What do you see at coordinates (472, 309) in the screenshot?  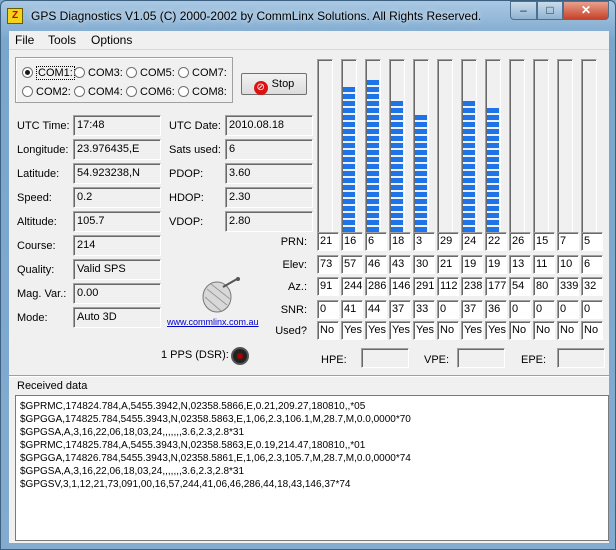 I see `sat-snr-cell: 37` at bounding box center [472, 309].